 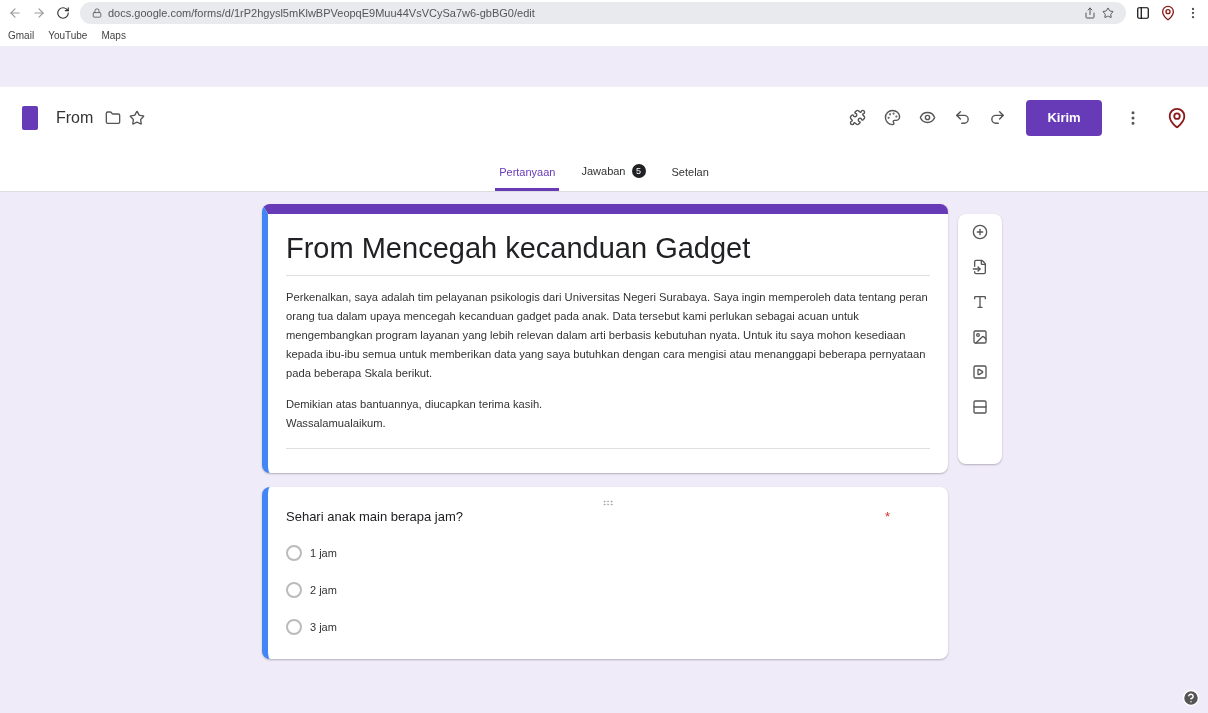 What do you see at coordinates (97, 13) in the screenshot?
I see `lock-icon` at bounding box center [97, 13].